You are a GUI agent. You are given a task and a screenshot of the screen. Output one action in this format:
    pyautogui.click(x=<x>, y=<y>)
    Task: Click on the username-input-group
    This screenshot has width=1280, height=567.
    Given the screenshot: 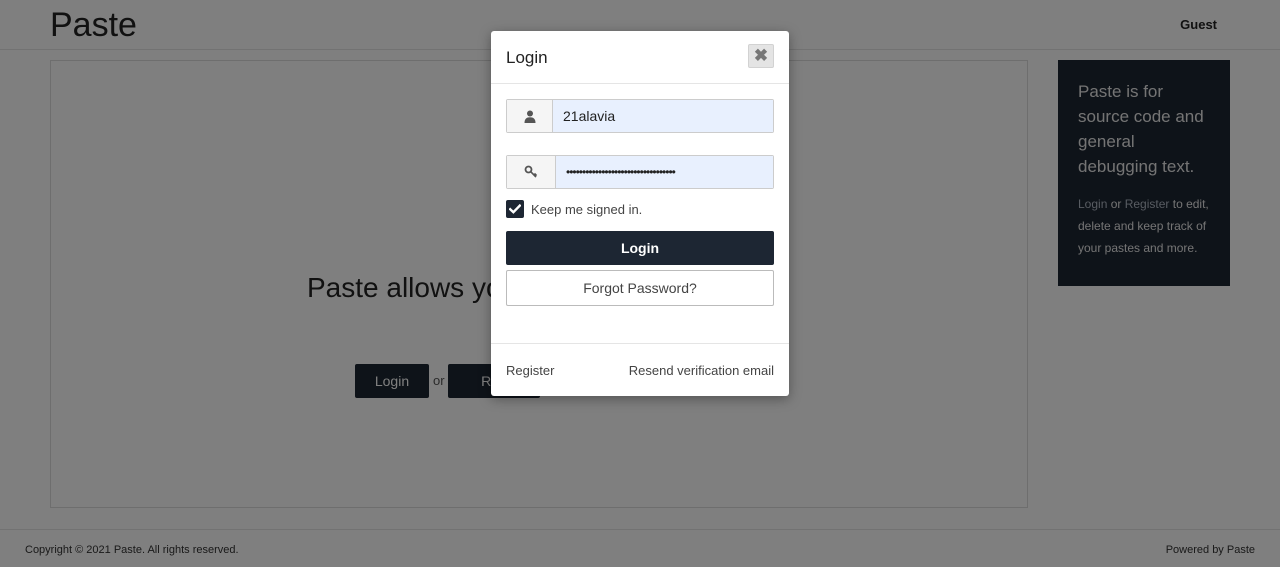 What is the action you would take?
    pyautogui.click(x=640, y=116)
    